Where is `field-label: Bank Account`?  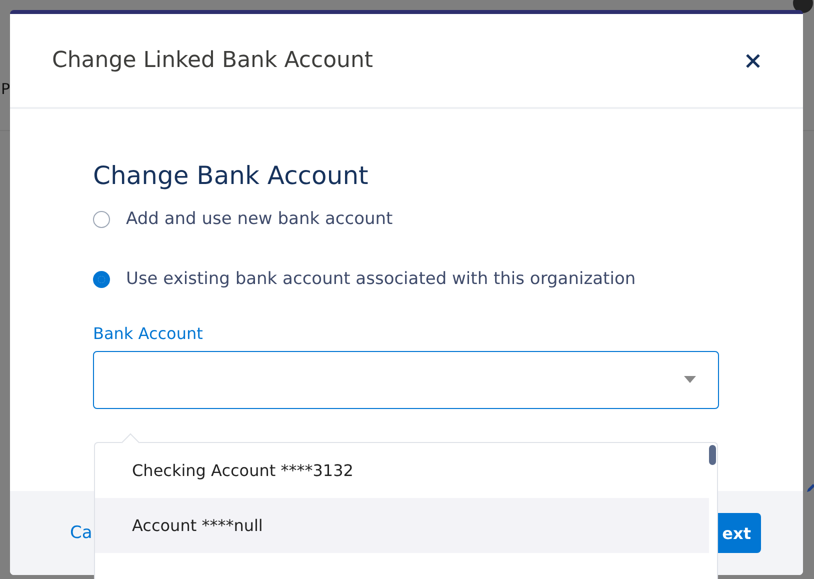
field-label: Bank Account is located at coordinates (148, 333).